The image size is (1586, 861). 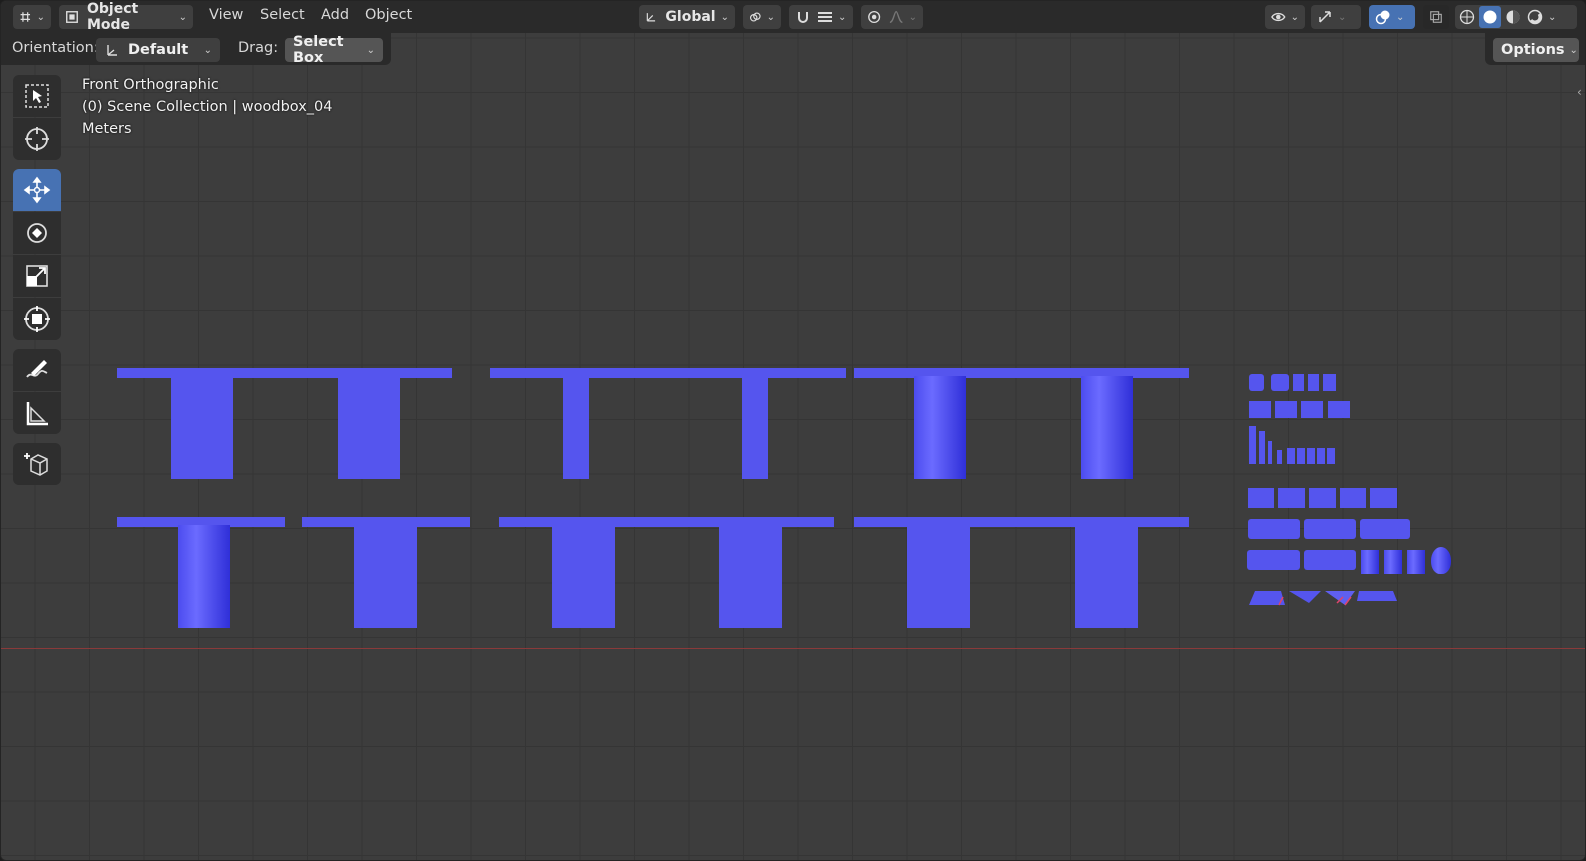 What do you see at coordinates (755, 17) in the screenshot?
I see `pivot-icon` at bounding box center [755, 17].